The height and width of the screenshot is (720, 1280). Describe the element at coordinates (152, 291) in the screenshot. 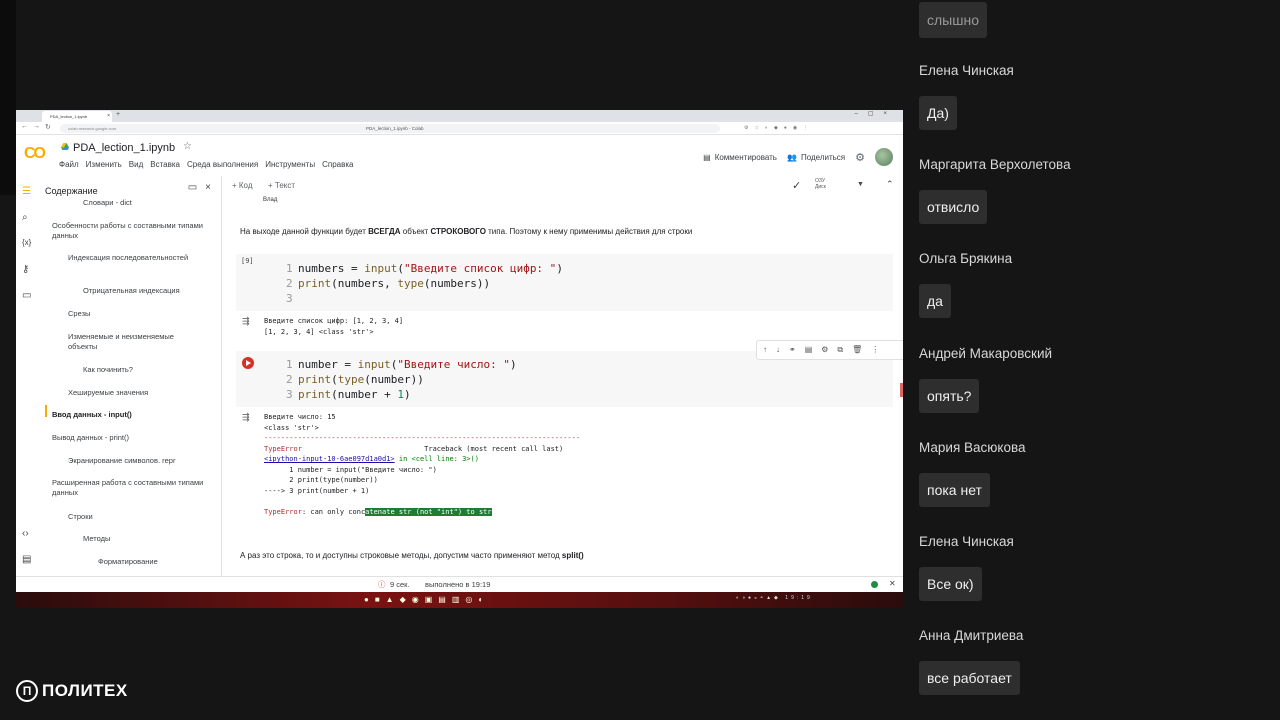

I see `toc-item: Отрицательная индексация` at that location.